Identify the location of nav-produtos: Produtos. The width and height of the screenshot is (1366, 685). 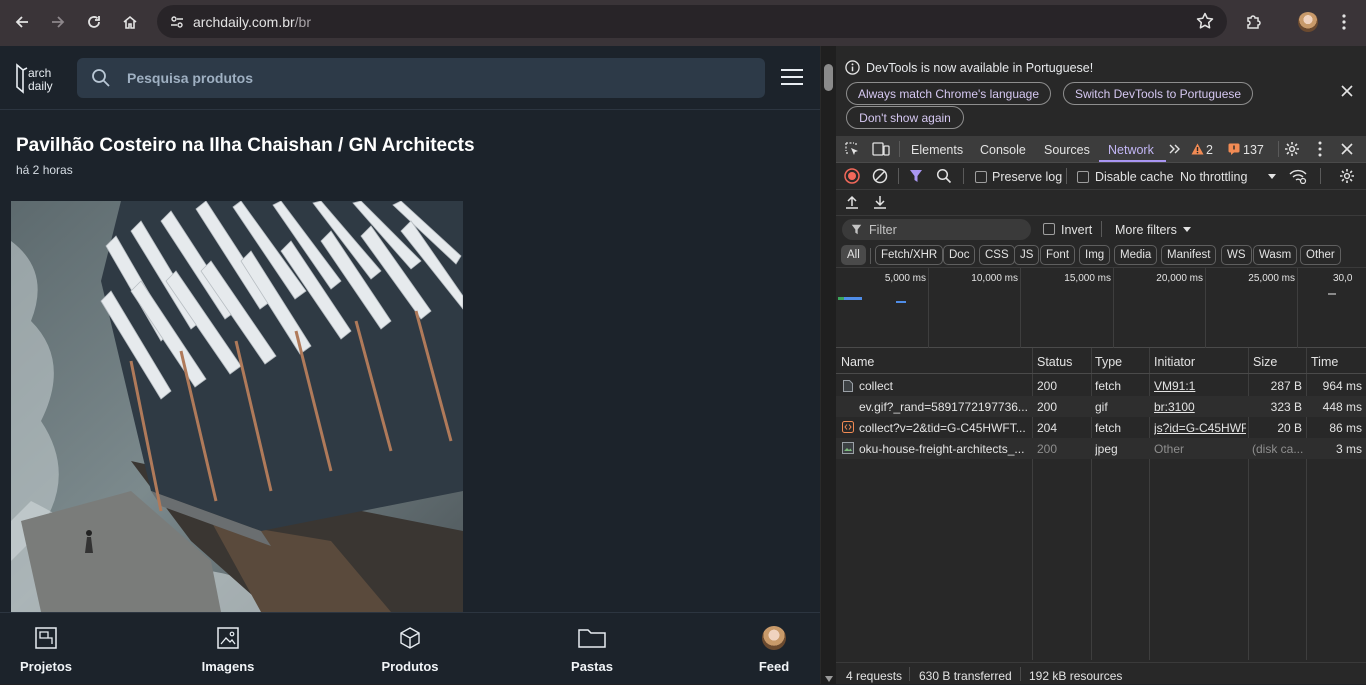
(410, 649).